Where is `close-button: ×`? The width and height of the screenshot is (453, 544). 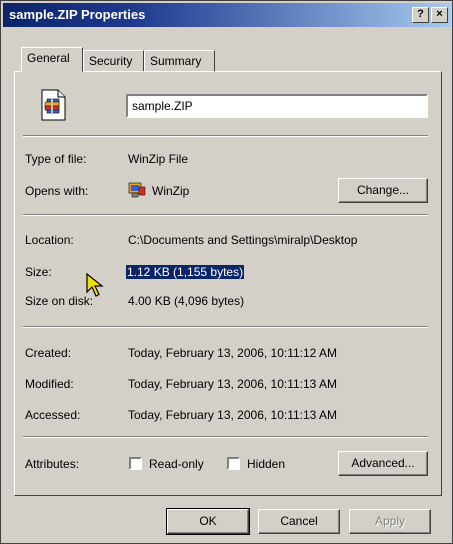 close-button: × is located at coordinates (439, 15).